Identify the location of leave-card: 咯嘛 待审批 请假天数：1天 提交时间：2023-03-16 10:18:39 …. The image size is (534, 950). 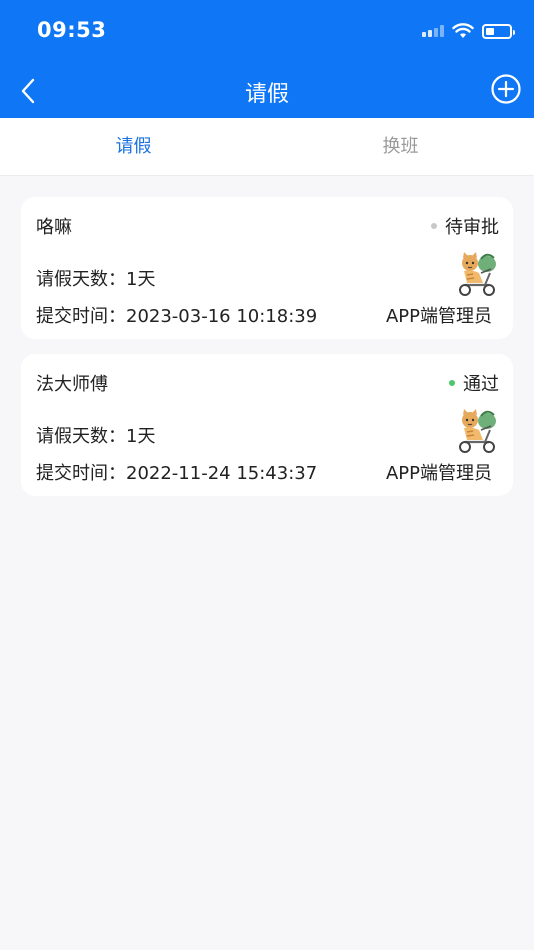
(267, 268).